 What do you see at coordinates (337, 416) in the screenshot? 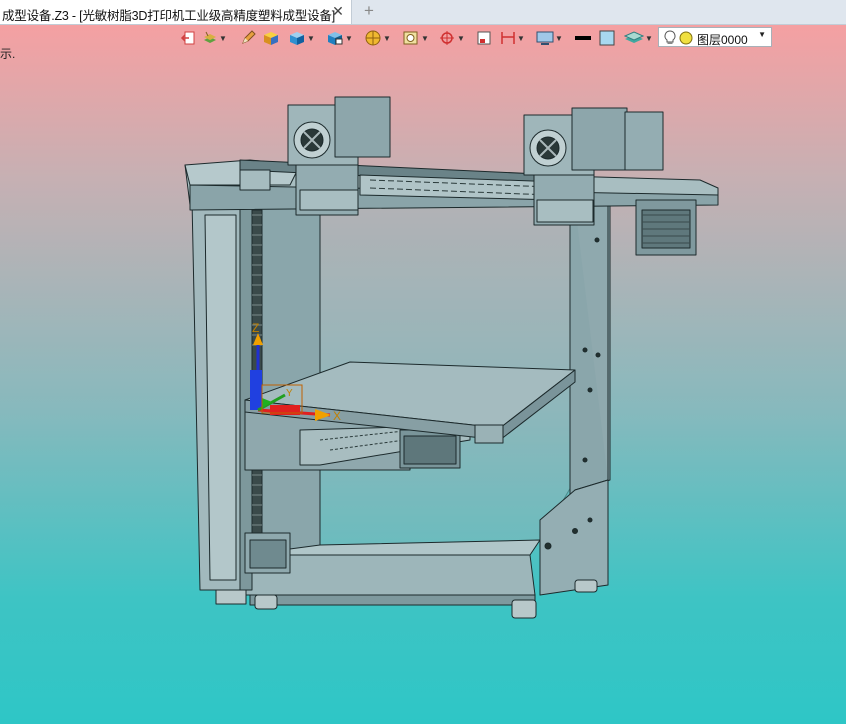
I see `x-axis-label: X` at bounding box center [337, 416].